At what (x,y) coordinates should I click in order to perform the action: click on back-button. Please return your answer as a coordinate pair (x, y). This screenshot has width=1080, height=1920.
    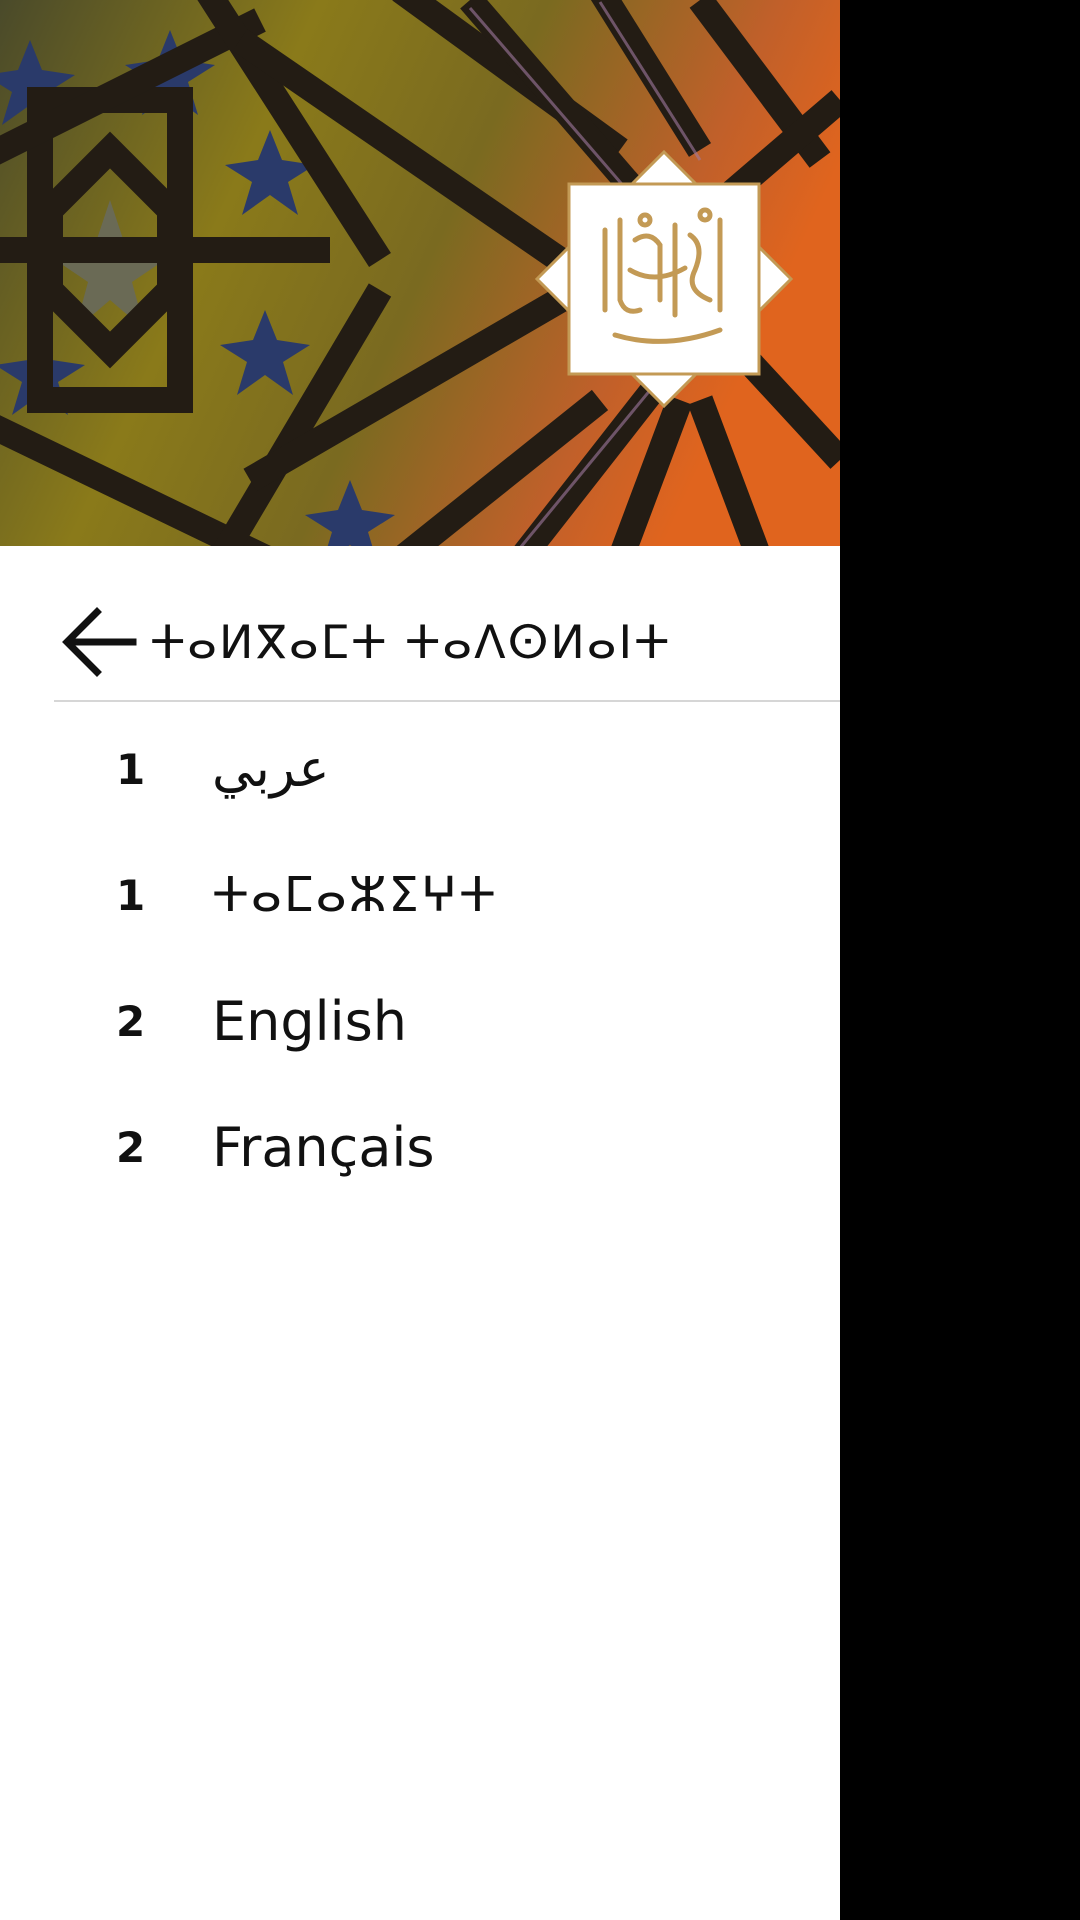
    Looking at the image, I should click on (99, 642).